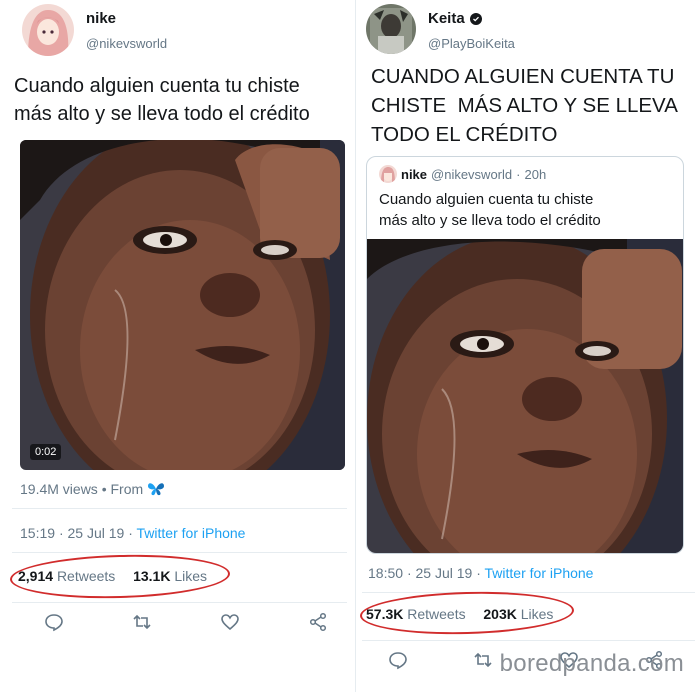  Describe the element at coordinates (157, 86) in the screenshot. I see `tweet-text-line: Cuando alguien cuenta tu chiste` at that location.